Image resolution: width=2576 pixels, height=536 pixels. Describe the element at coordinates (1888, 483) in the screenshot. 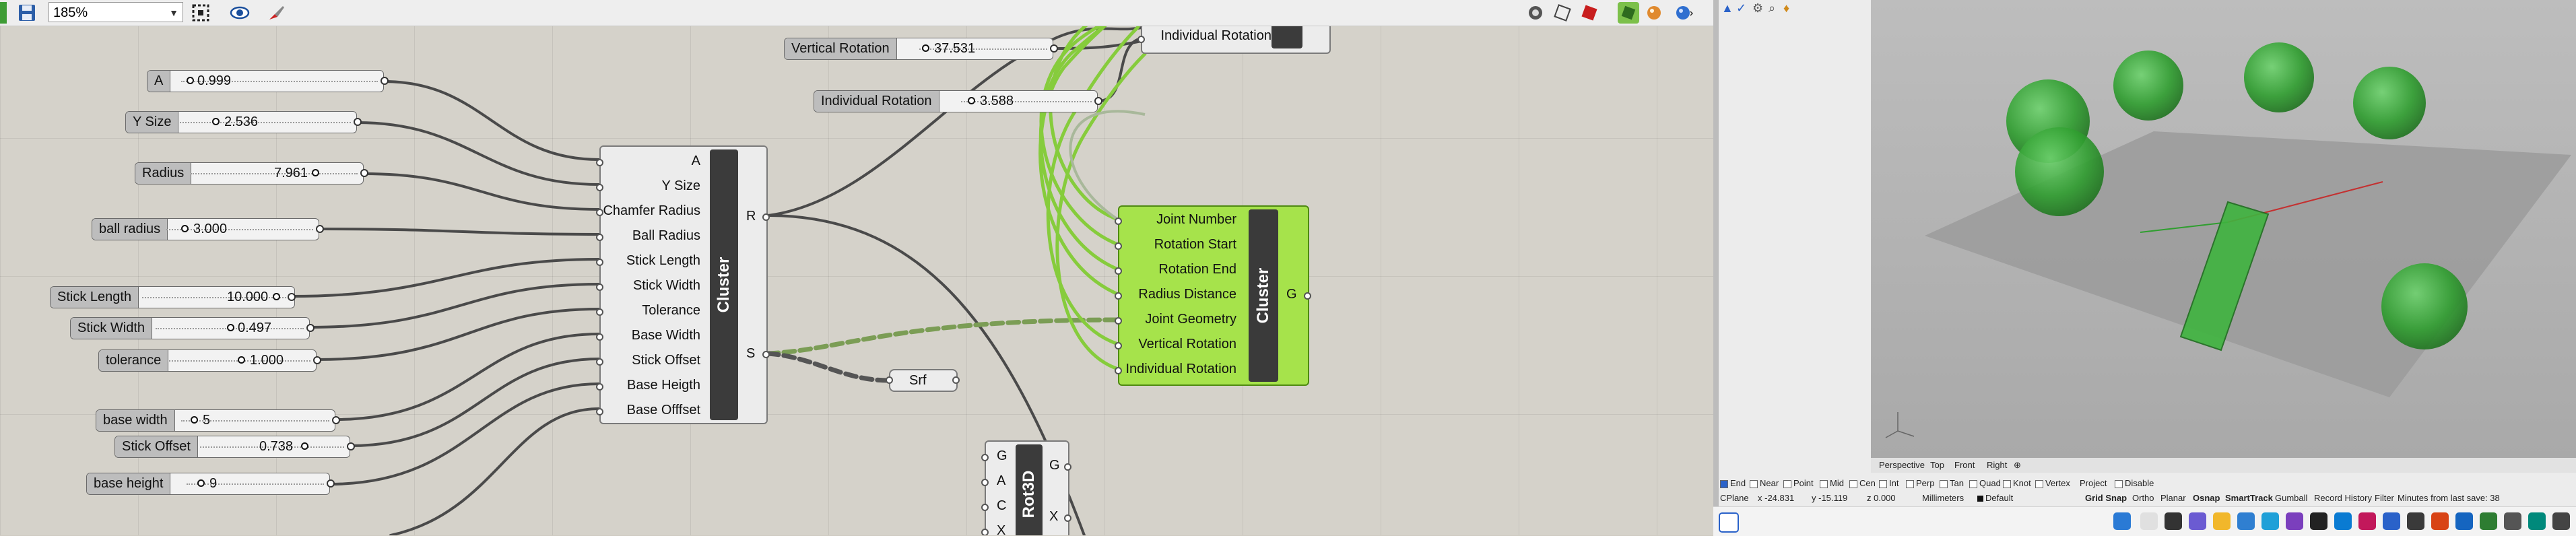

I see `osnap-int: Int` at that location.